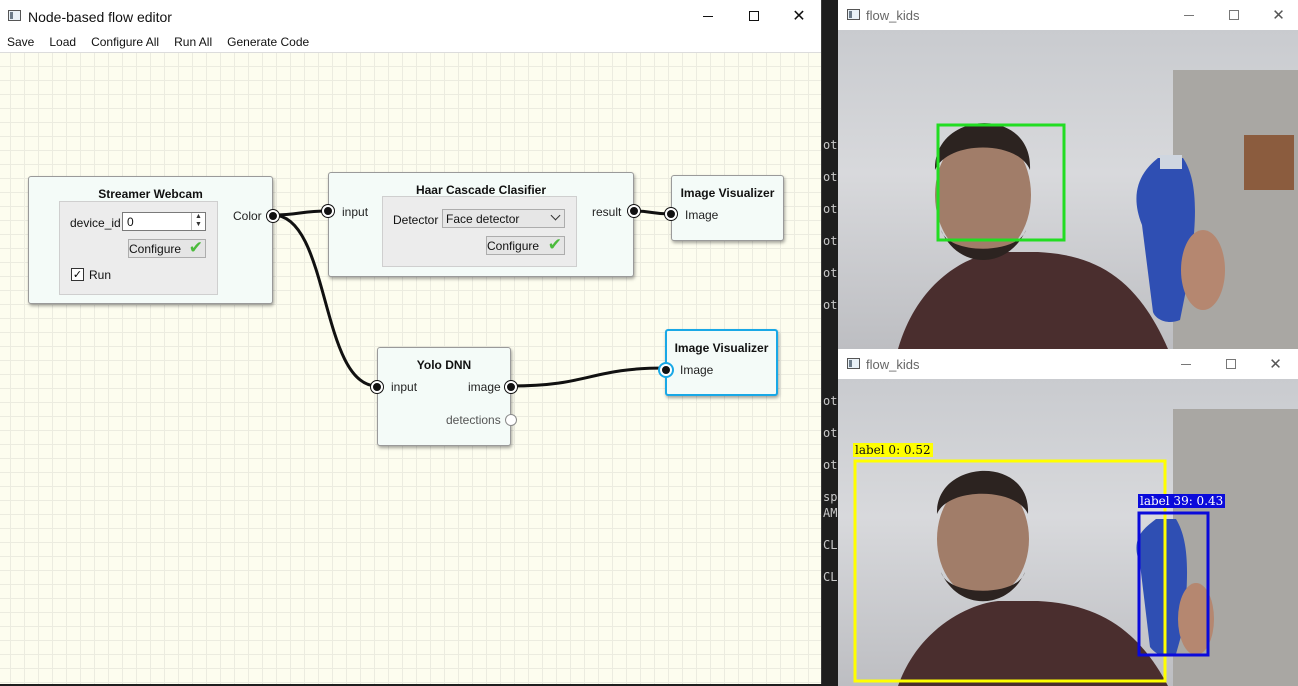 This screenshot has width=1298, height=686. I want to click on port-label-detections: detections, so click(473, 420).